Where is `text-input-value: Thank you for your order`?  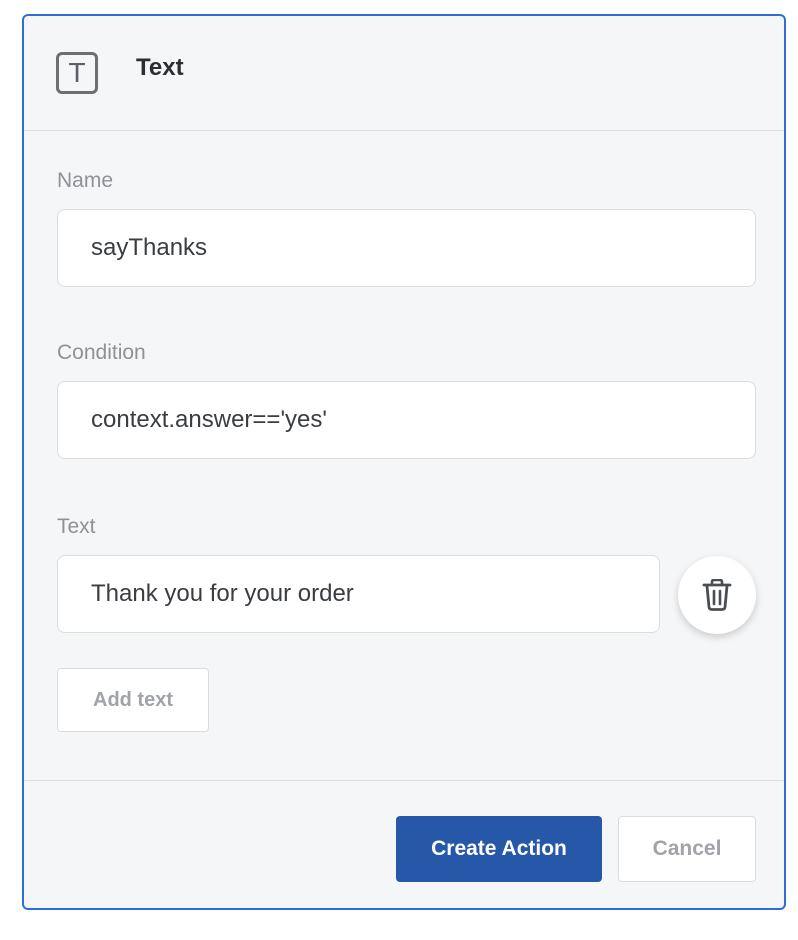 text-input-value: Thank you for your order is located at coordinates (222, 593).